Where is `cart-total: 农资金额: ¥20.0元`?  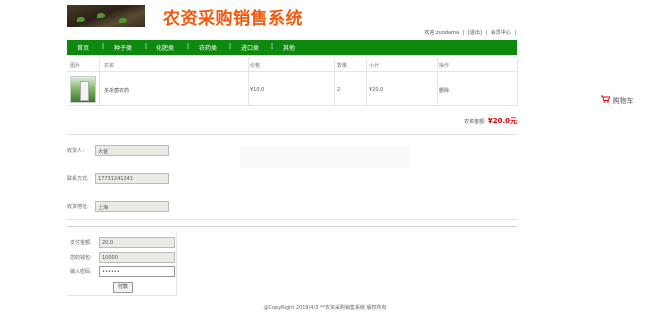 cart-total: 农资金额: ¥20.0元 is located at coordinates (490, 121).